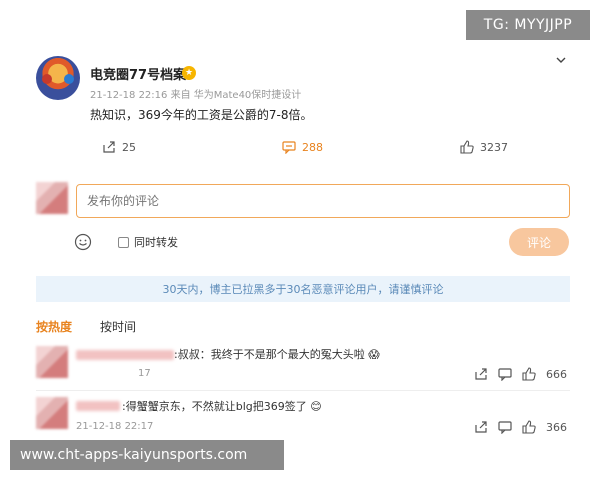 This screenshot has height=480, width=600. I want to click on post-text: 热知识，369今年的工资是公爵的7-8倍。, so click(201, 115).